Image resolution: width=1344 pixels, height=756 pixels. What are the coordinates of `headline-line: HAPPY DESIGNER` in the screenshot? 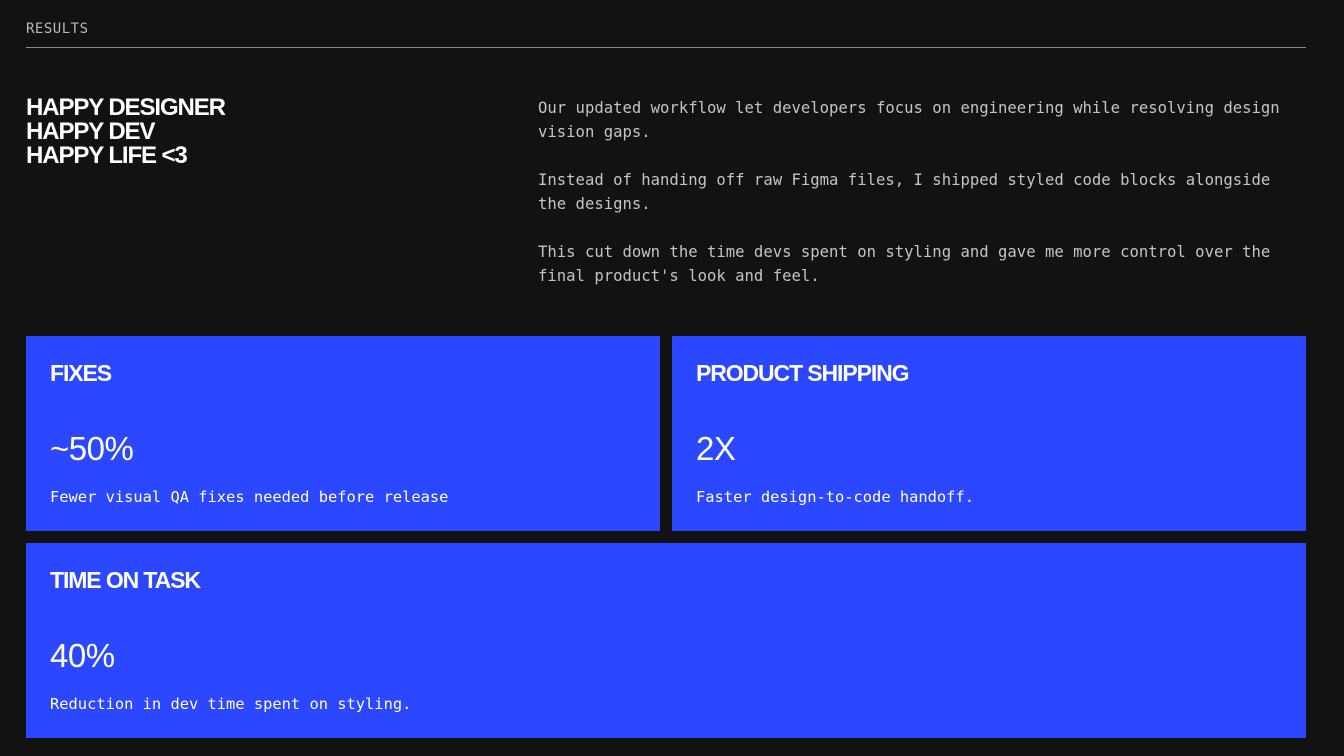 It's located at (126, 107).